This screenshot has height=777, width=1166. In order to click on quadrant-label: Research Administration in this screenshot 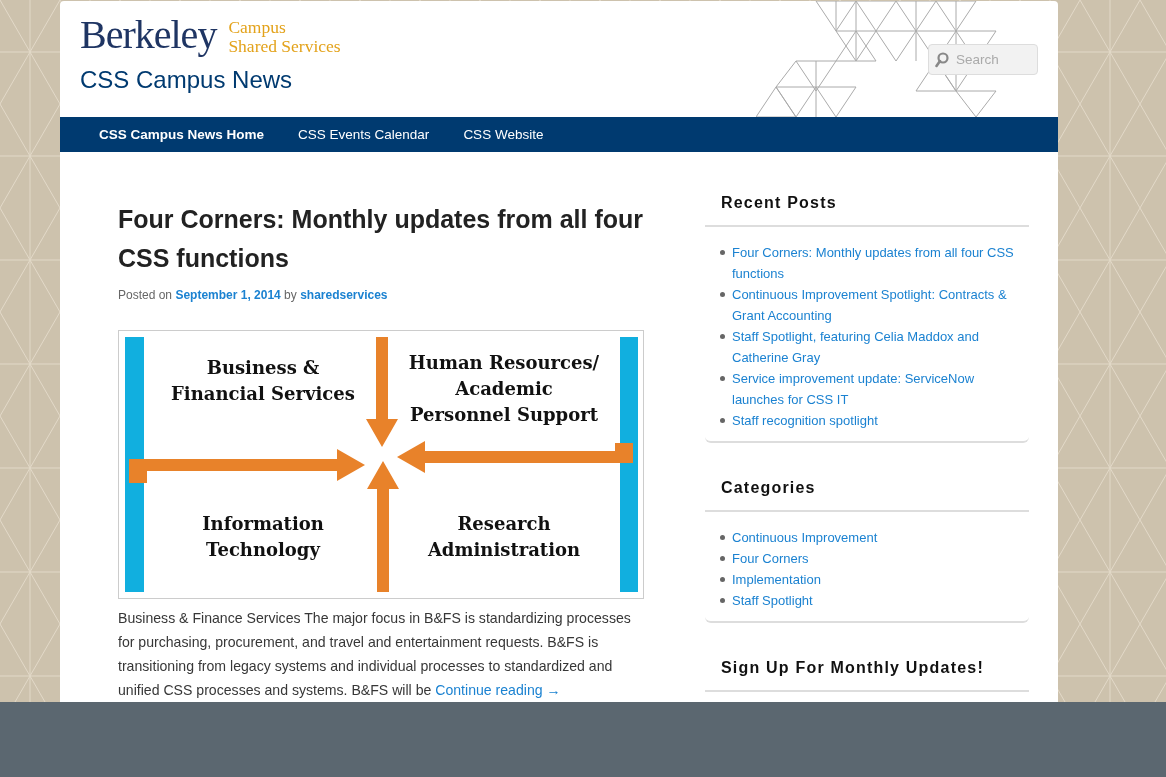, I will do `click(504, 537)`.